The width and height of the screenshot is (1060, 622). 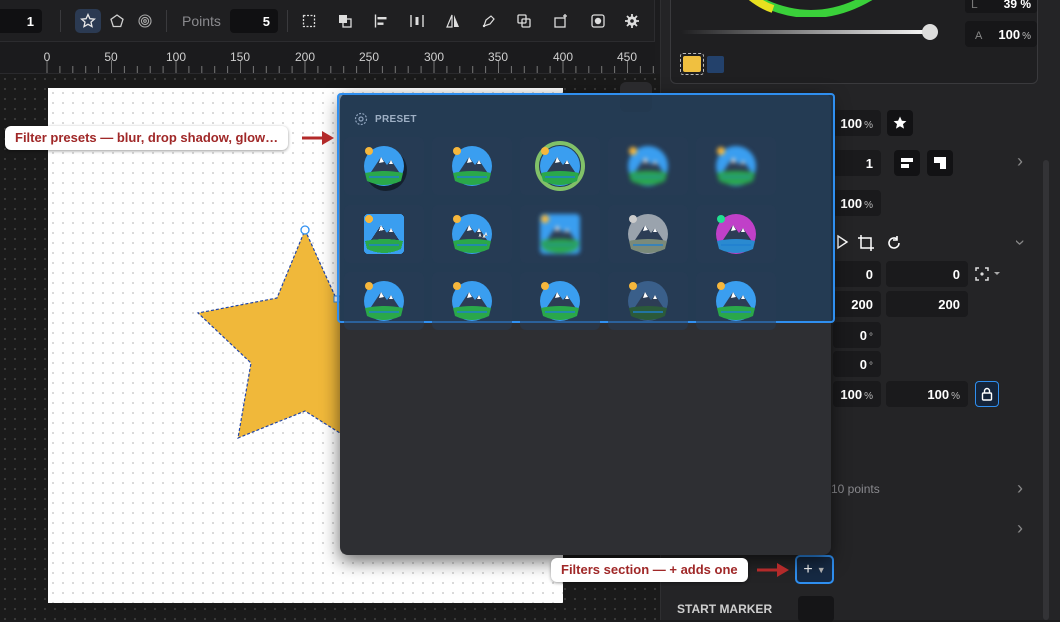 What do you see at coordinates (1017, 5) in the screenshot?
I see `lightness-value: 39 %` at bounding box center [1017, 5].